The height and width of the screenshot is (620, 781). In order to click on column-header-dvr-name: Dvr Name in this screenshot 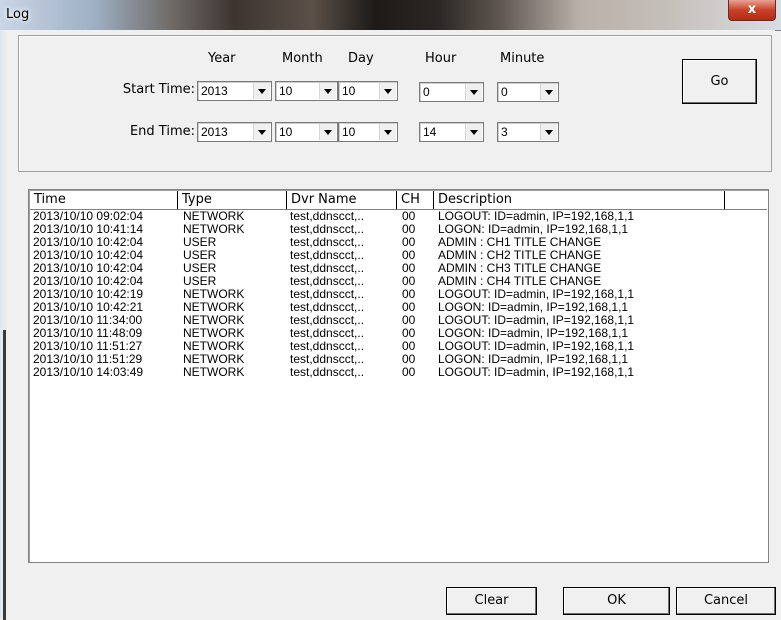, I will do `click(342, 200)`.